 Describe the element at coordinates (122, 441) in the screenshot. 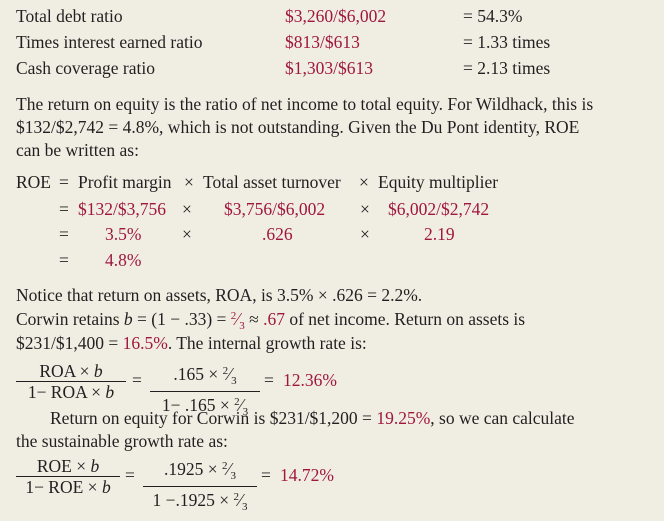

I see `text-line: the sustainable growth rate as:` at that location.